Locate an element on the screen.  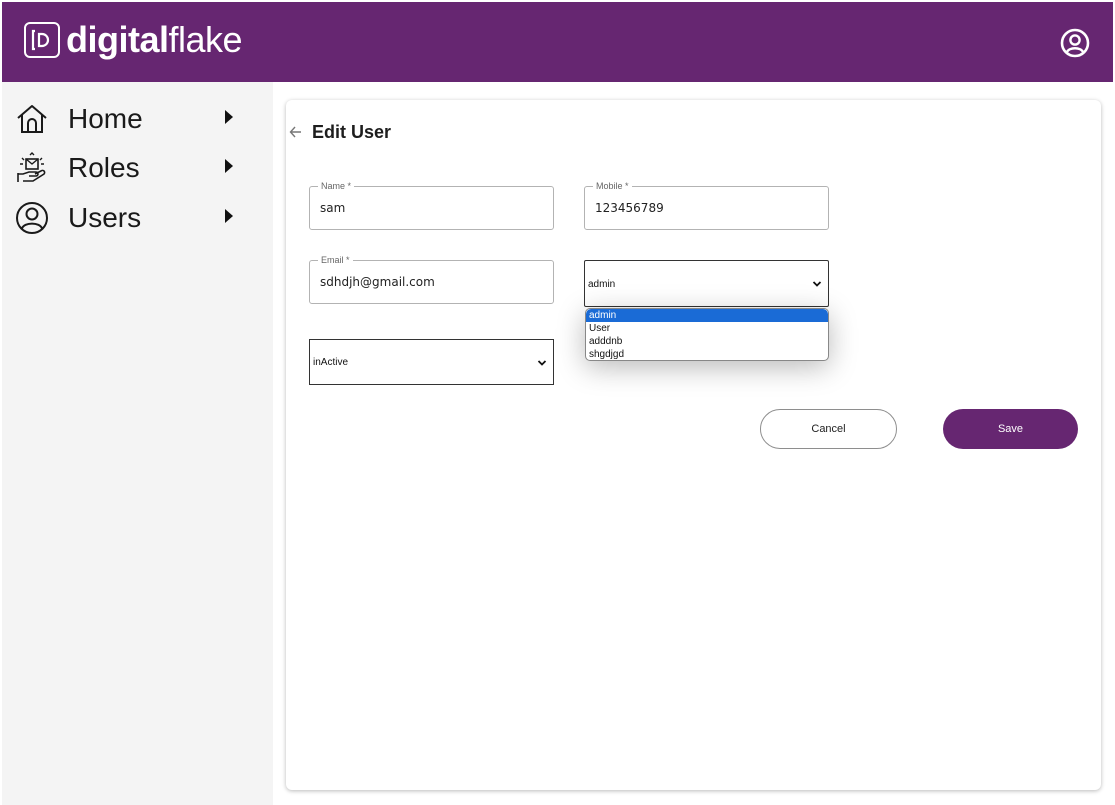
arrow-left-icon is located at coordinates (296, 132).